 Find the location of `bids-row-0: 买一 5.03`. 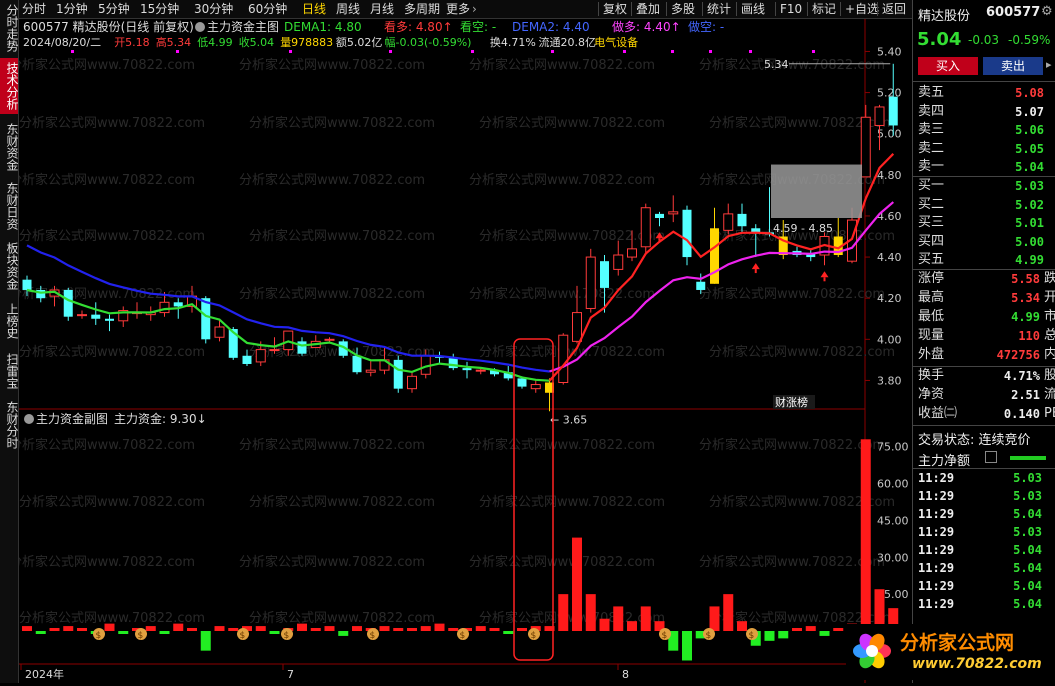

bids-row-0: 买一 5.03 is located at coordinates (984, 186).